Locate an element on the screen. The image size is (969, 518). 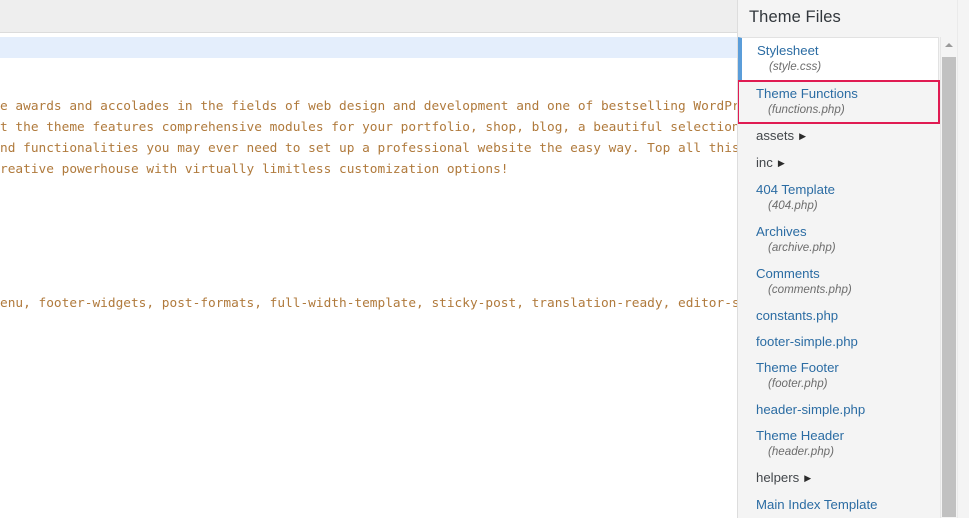
file-list-item: Theme Footer (footer.php) is located at coordinates (839, 376).